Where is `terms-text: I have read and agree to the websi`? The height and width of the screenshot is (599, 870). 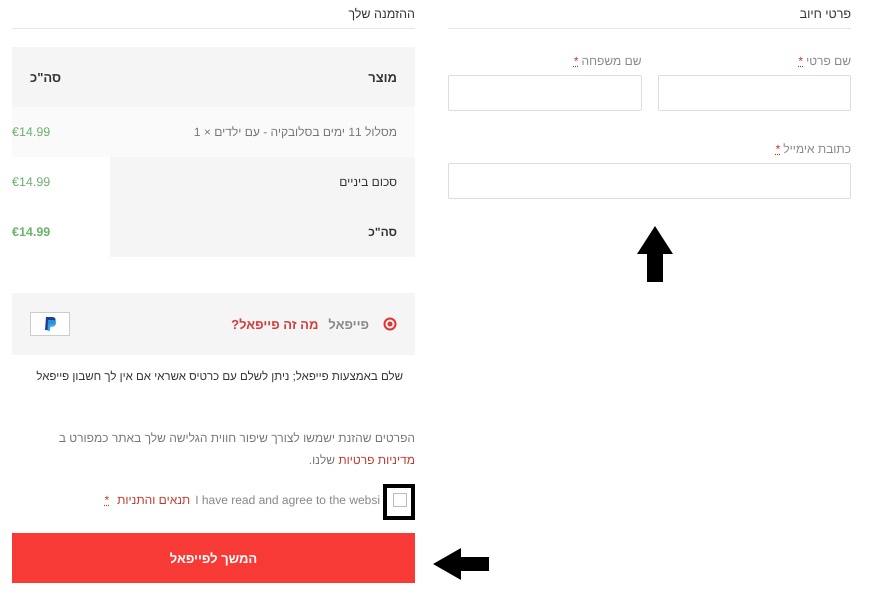 terms-text: I have read and agree to the websi is located at coordinates (287, 500).